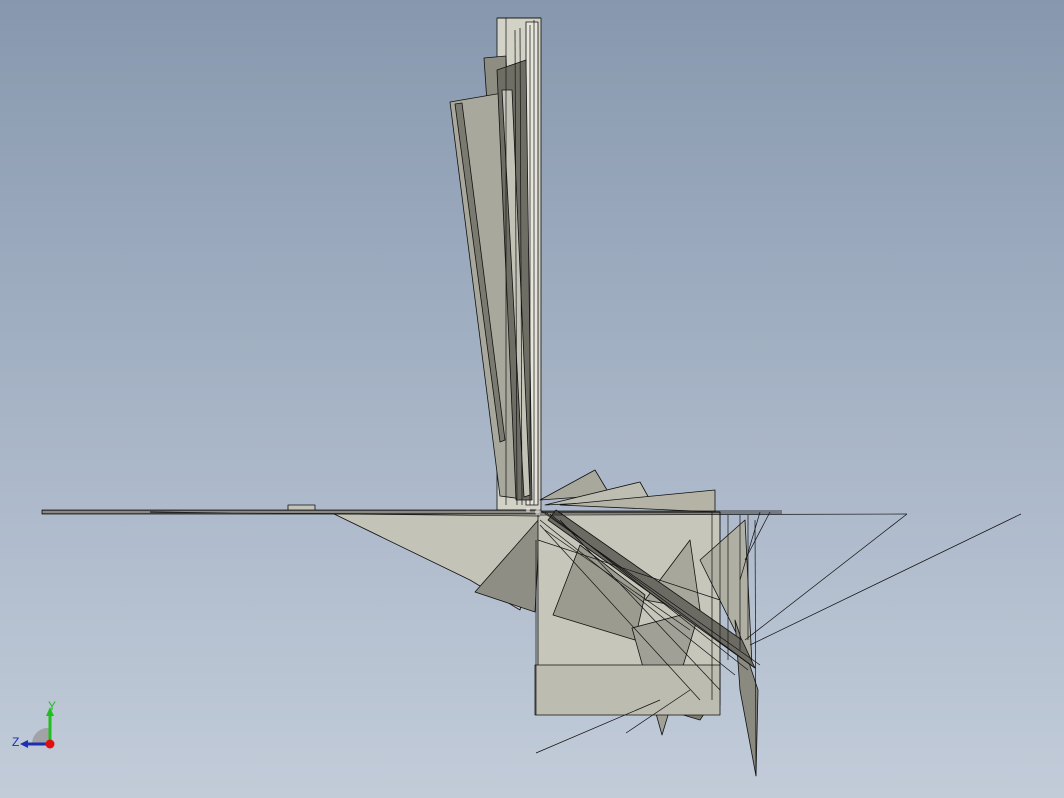  Describe the element at coordinates (40, 728) in the screenshot. I see `coordinate-triad-icon: Y Z` at that location.